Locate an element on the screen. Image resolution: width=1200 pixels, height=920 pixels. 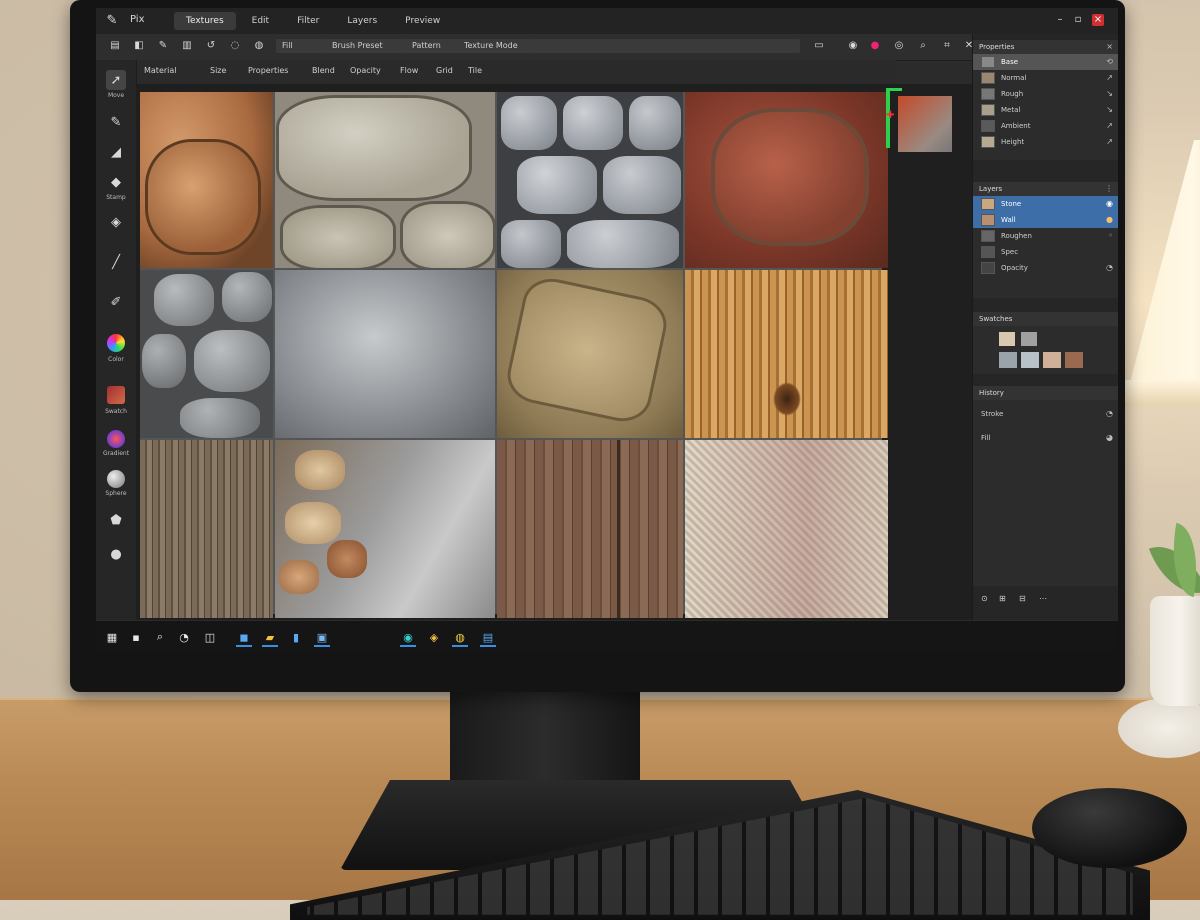
option-material: Material is located at coordinates (160, 70).